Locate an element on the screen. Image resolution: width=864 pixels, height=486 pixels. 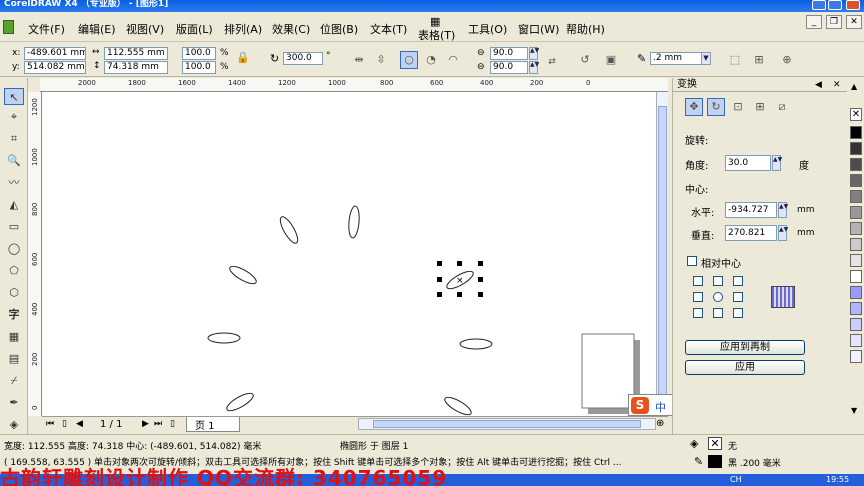
anchor-middle-left is located at coordinates (698, 297).